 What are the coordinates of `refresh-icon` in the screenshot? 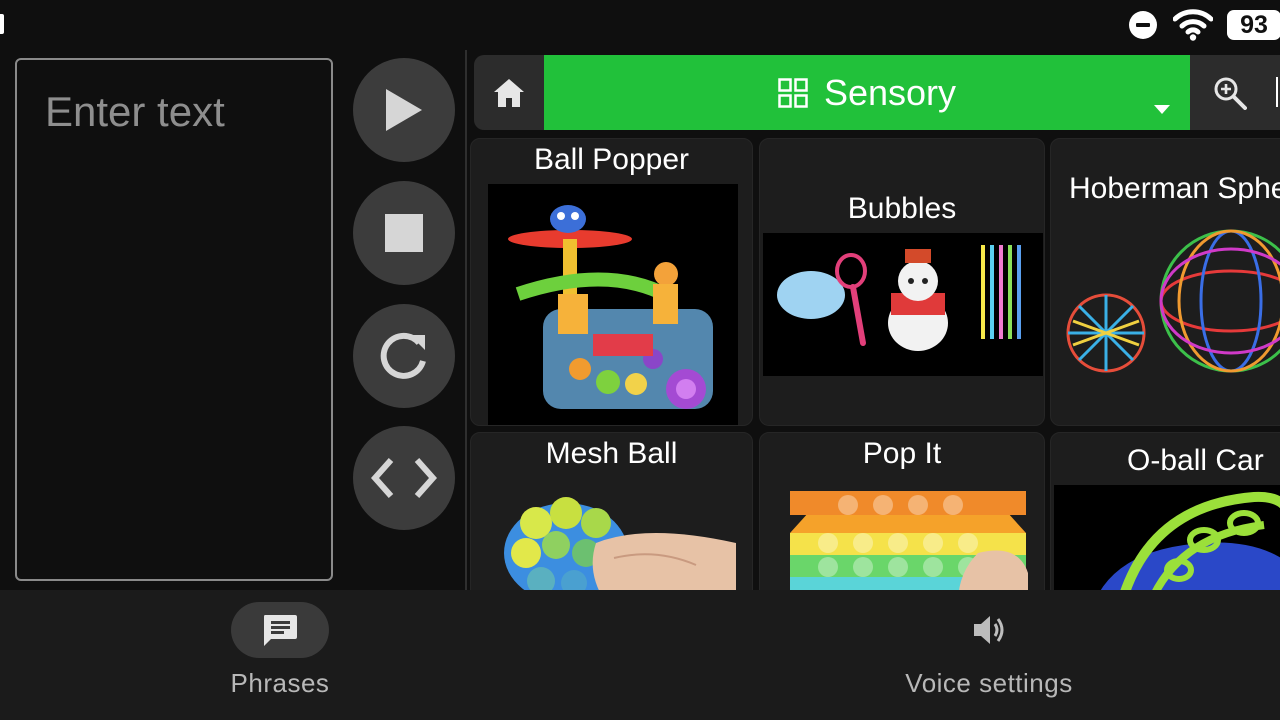 It's located at (403, 355).